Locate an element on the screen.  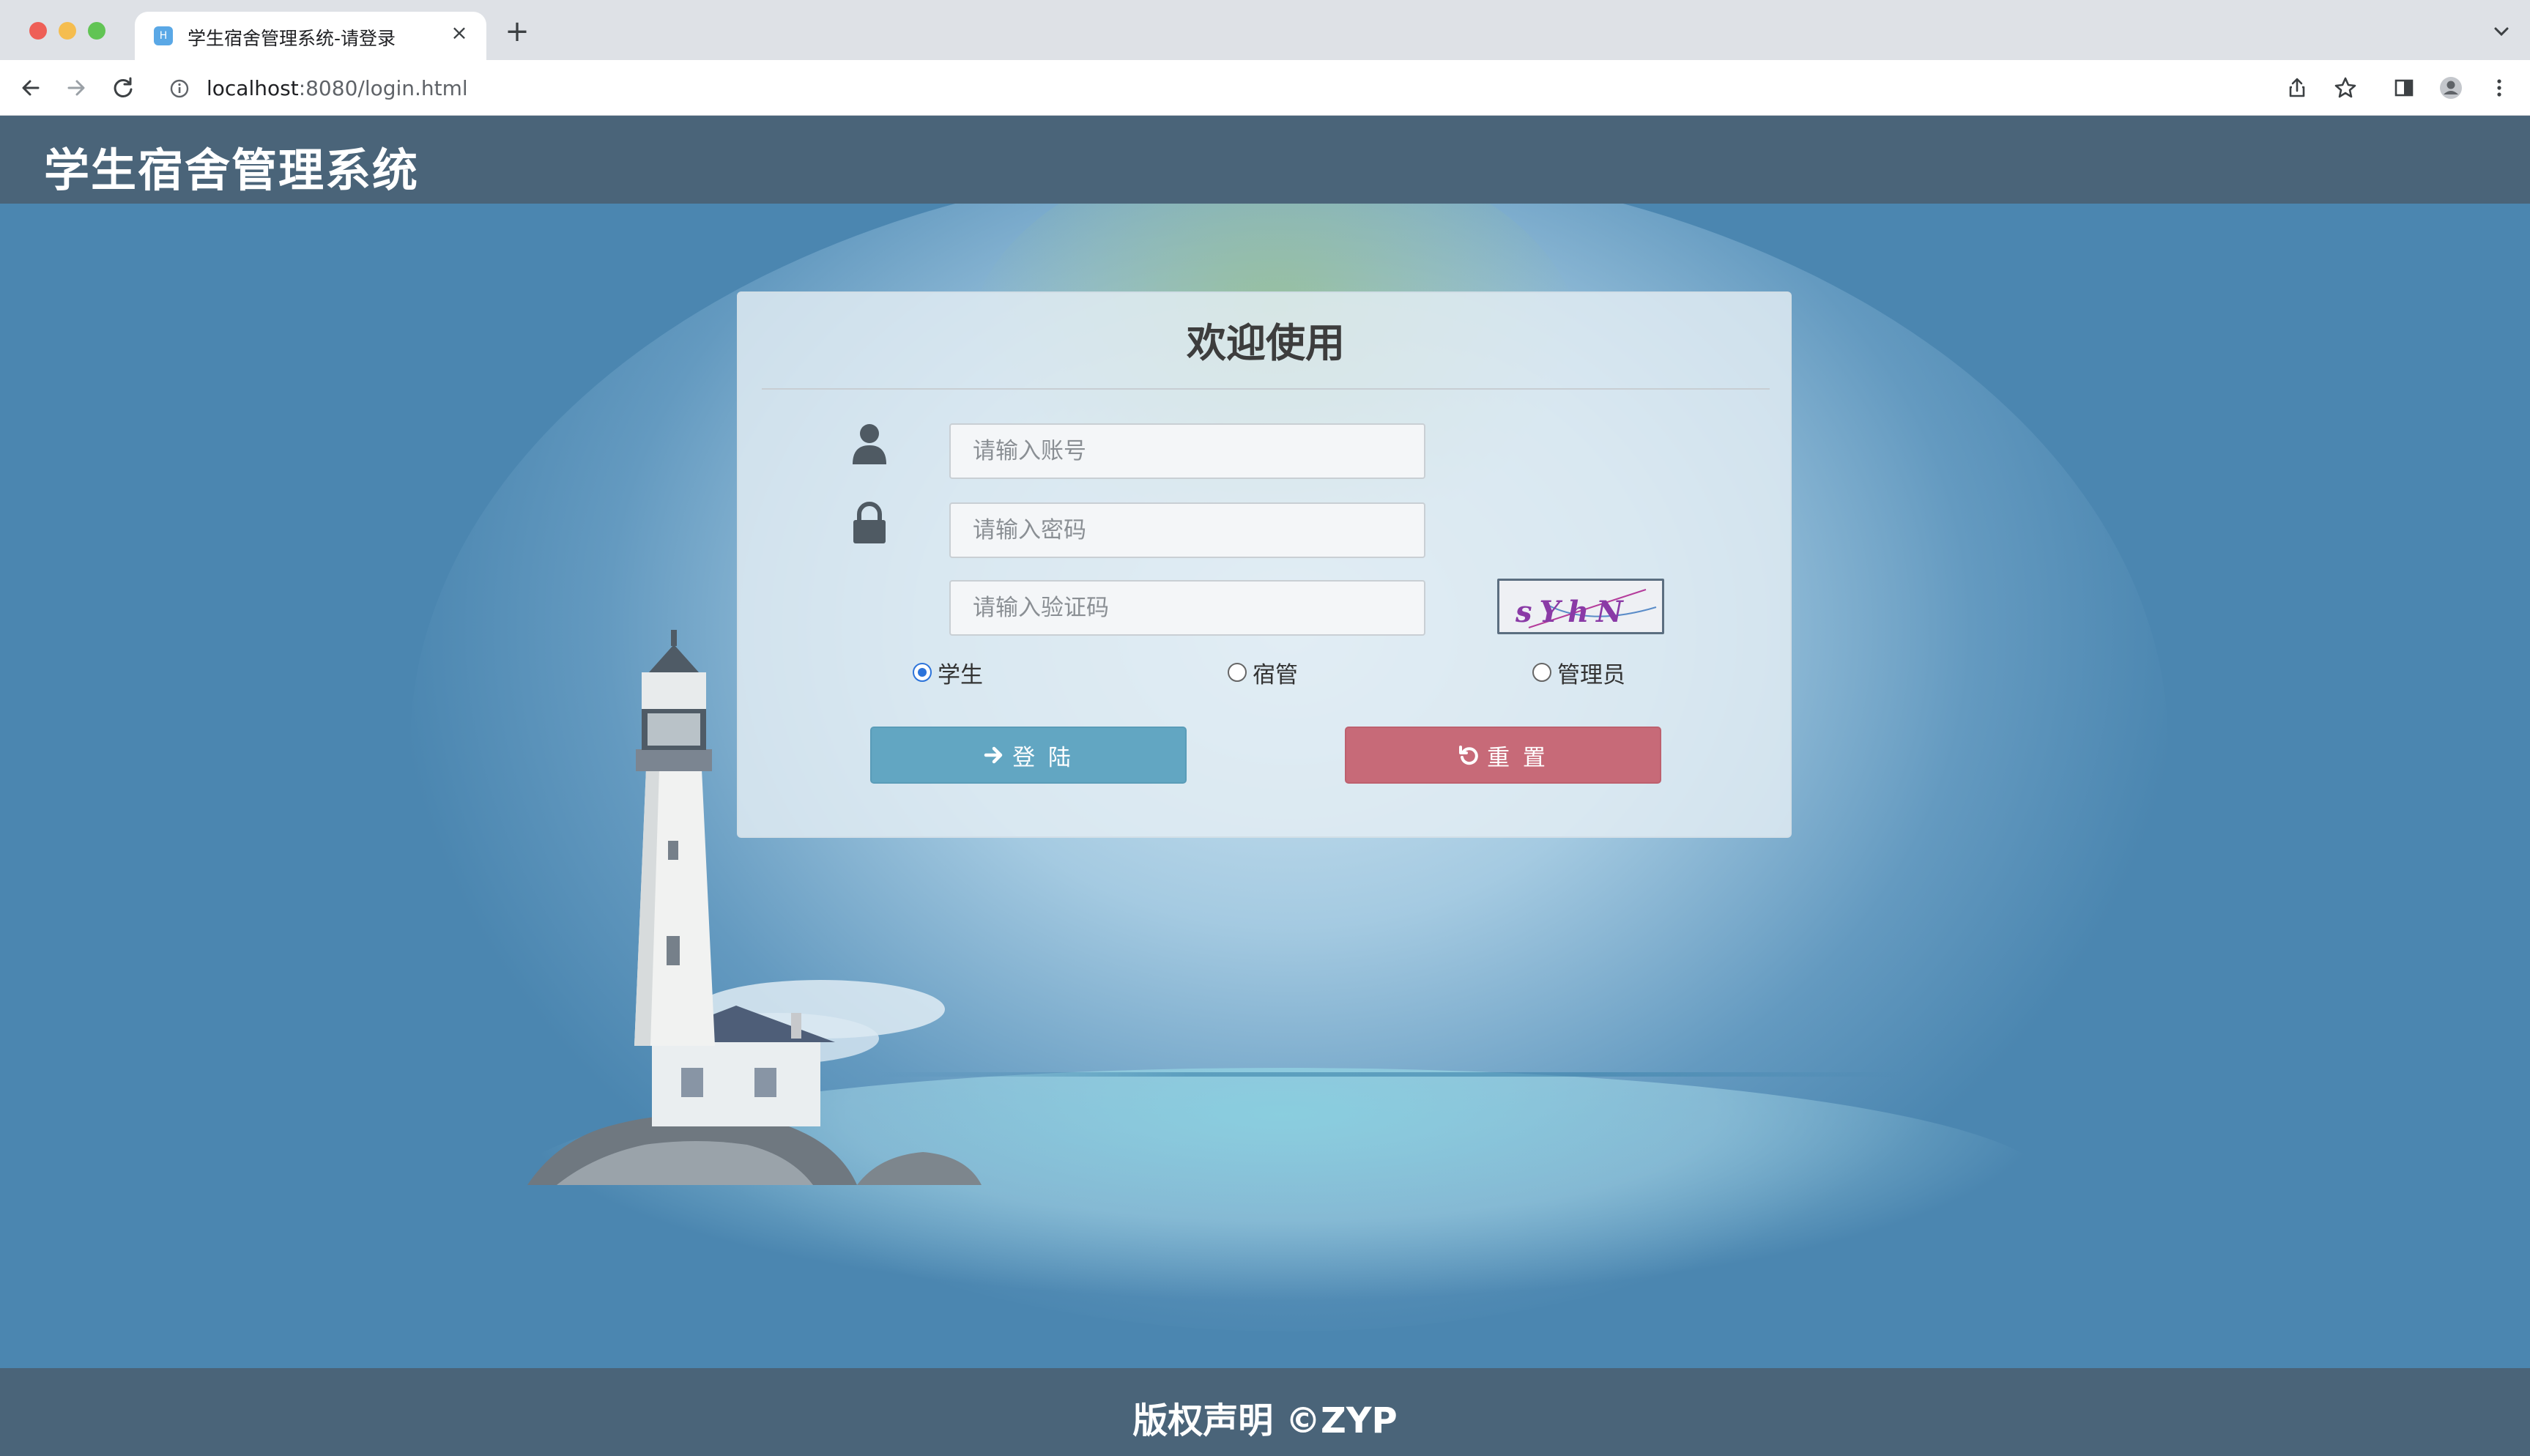
reset-button: 重 置 is located at coordinates (1503, 755).